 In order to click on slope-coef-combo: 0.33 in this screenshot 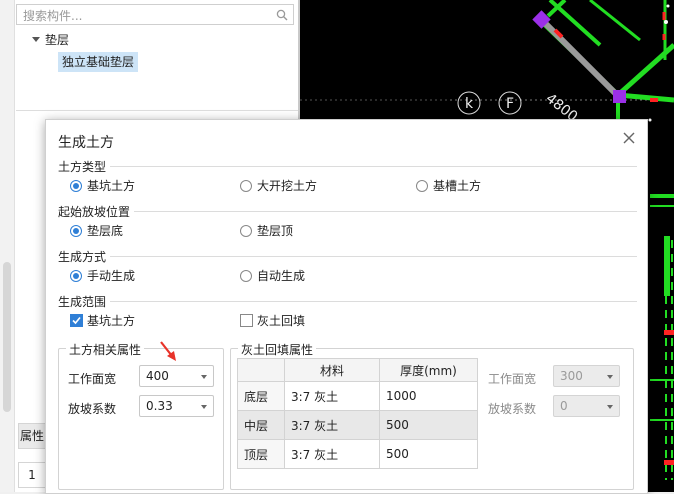, I will do `click(176, 406)`.